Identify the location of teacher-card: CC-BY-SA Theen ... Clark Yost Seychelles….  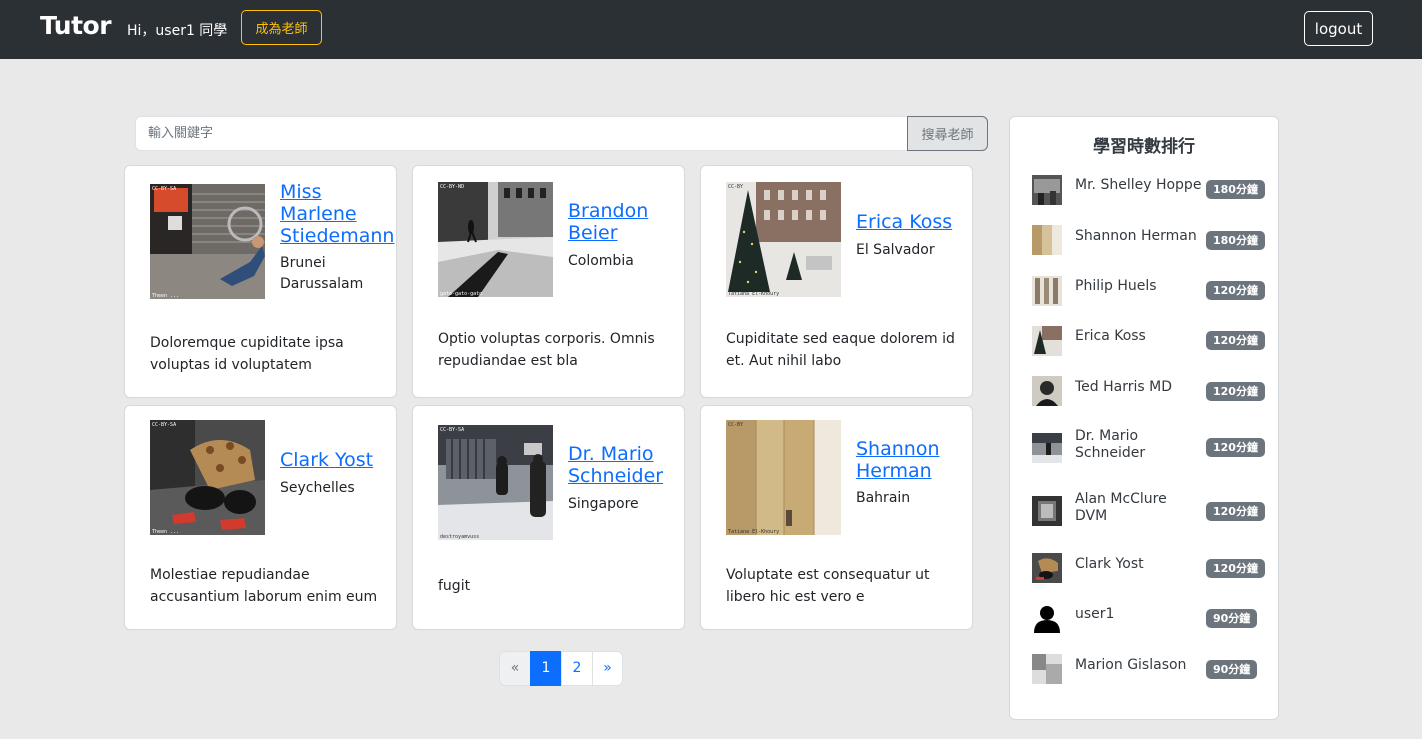
(260, 517).